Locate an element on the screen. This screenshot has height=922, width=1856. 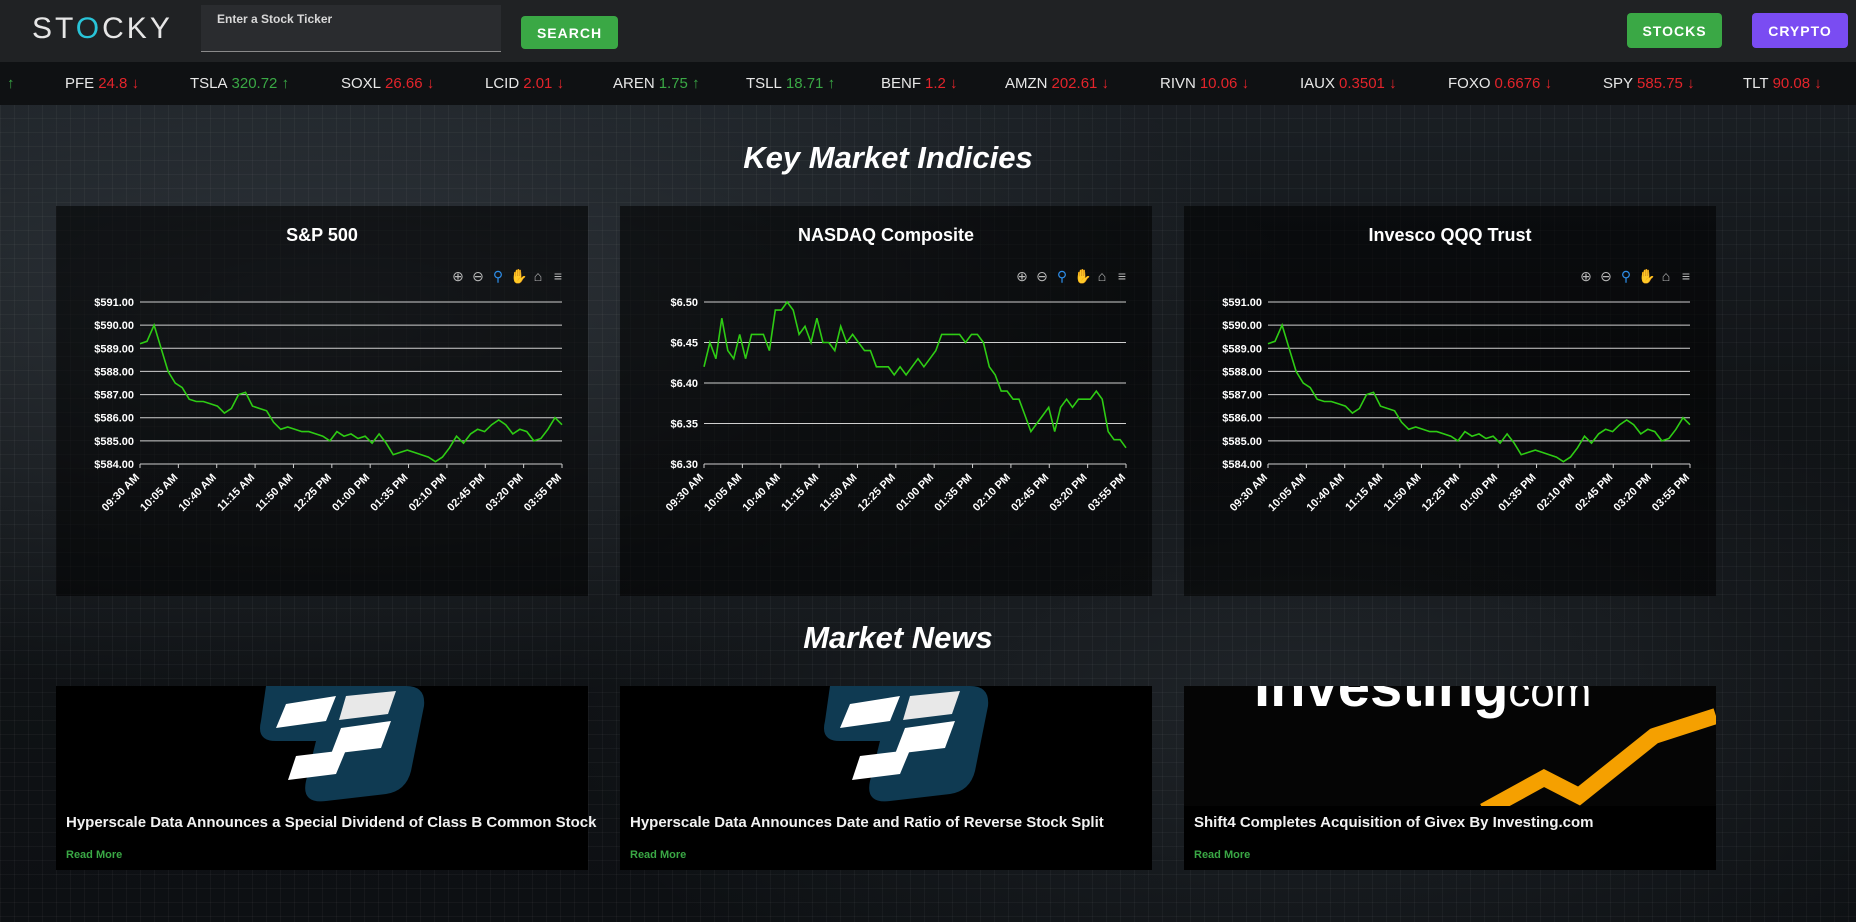
ticker-item-pfe: PFE 24.8 ↓ is located at coordinates (102, 83).